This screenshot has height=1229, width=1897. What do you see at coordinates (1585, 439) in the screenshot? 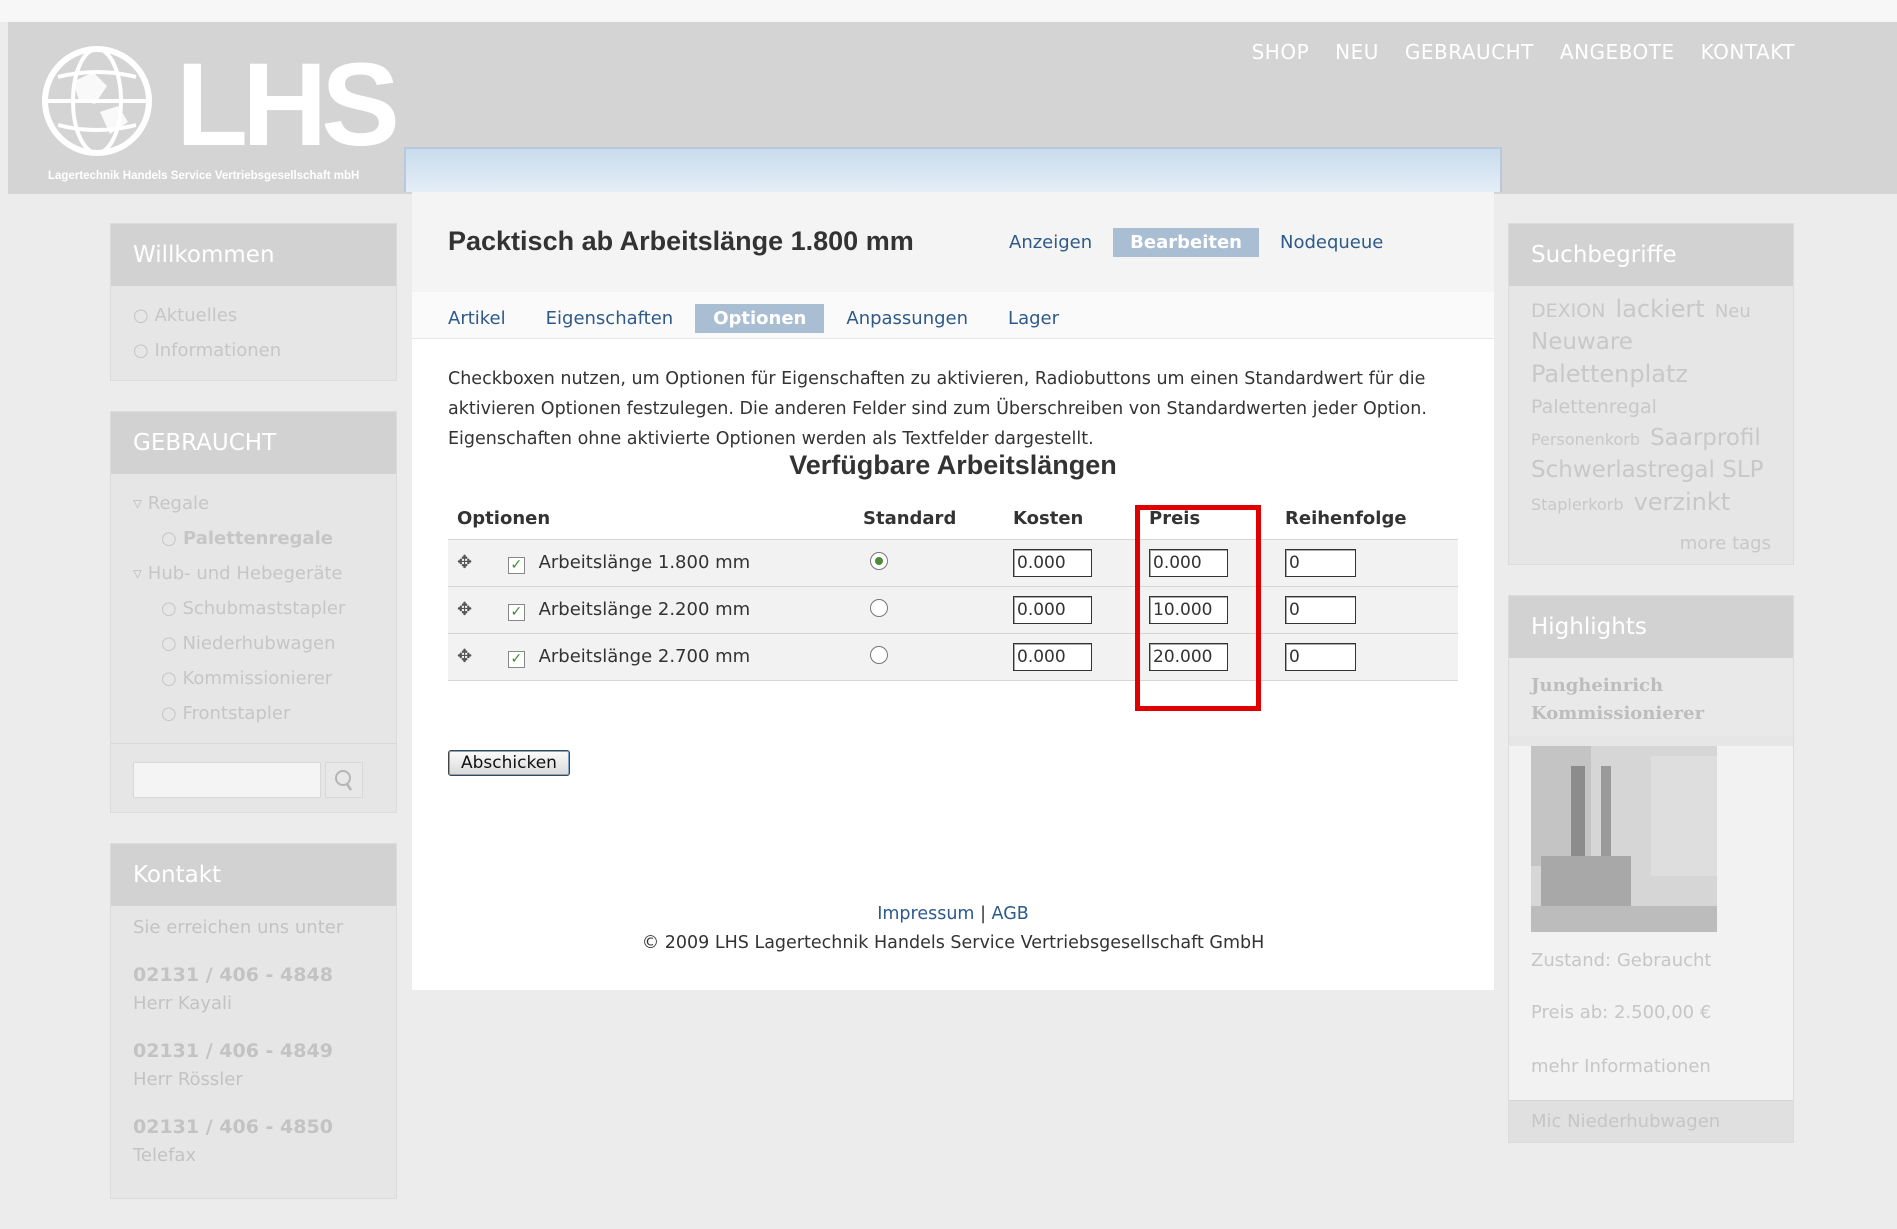
I see `tag-link: Personenkorb` at bounding box center [1585, 439].